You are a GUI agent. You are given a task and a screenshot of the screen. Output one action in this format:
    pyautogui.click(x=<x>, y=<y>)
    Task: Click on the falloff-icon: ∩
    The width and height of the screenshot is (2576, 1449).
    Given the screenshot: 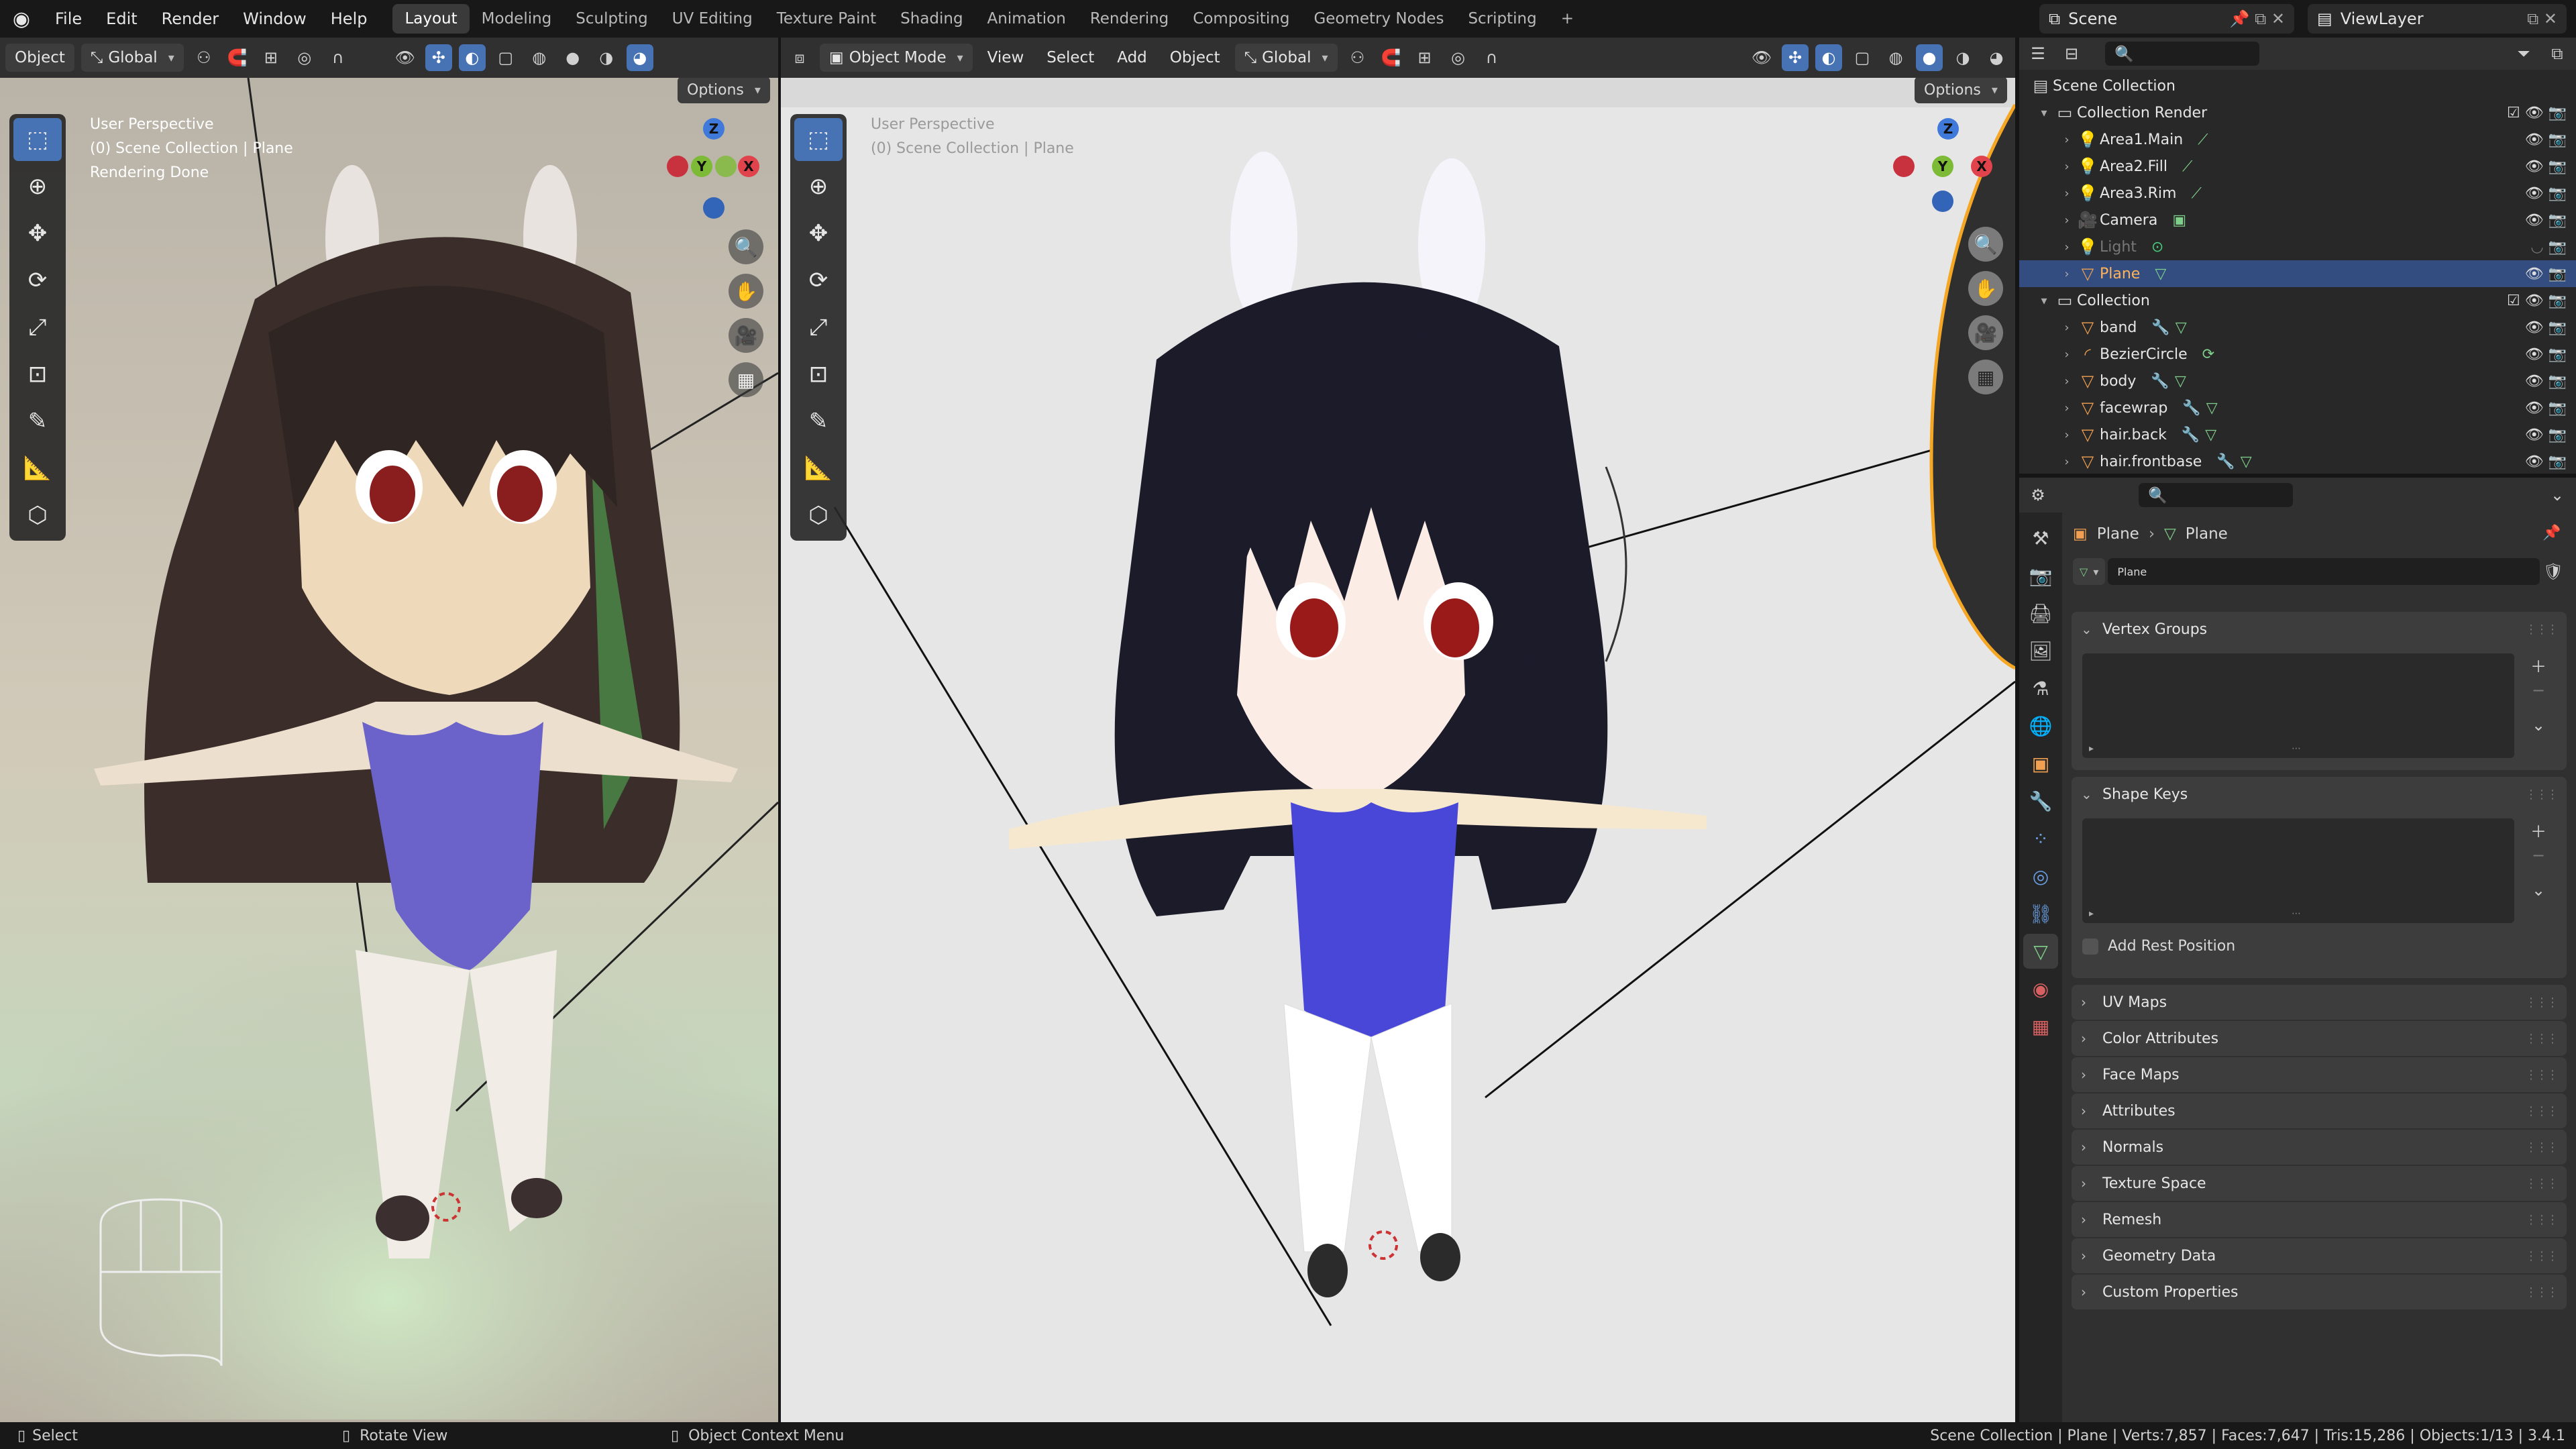 What is the action you would take?
    pyautogui.click(x=1492, y=57)
    